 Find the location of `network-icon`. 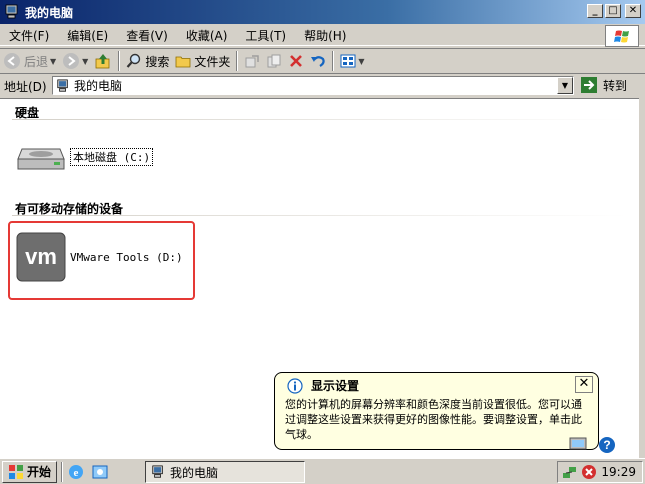

network-icon is located at coordinates (570, 472).